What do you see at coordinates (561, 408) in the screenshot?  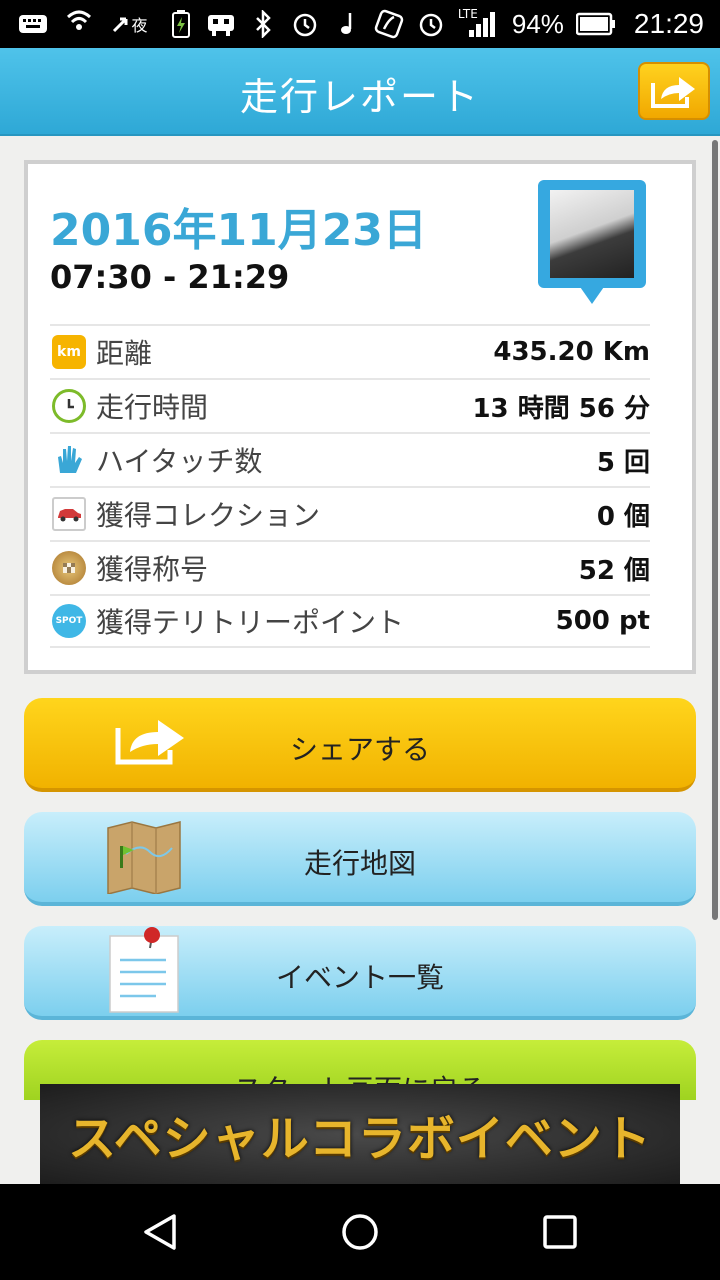 I see `stat-value: 13 時間 56 分` at bounding box center [561, 408].